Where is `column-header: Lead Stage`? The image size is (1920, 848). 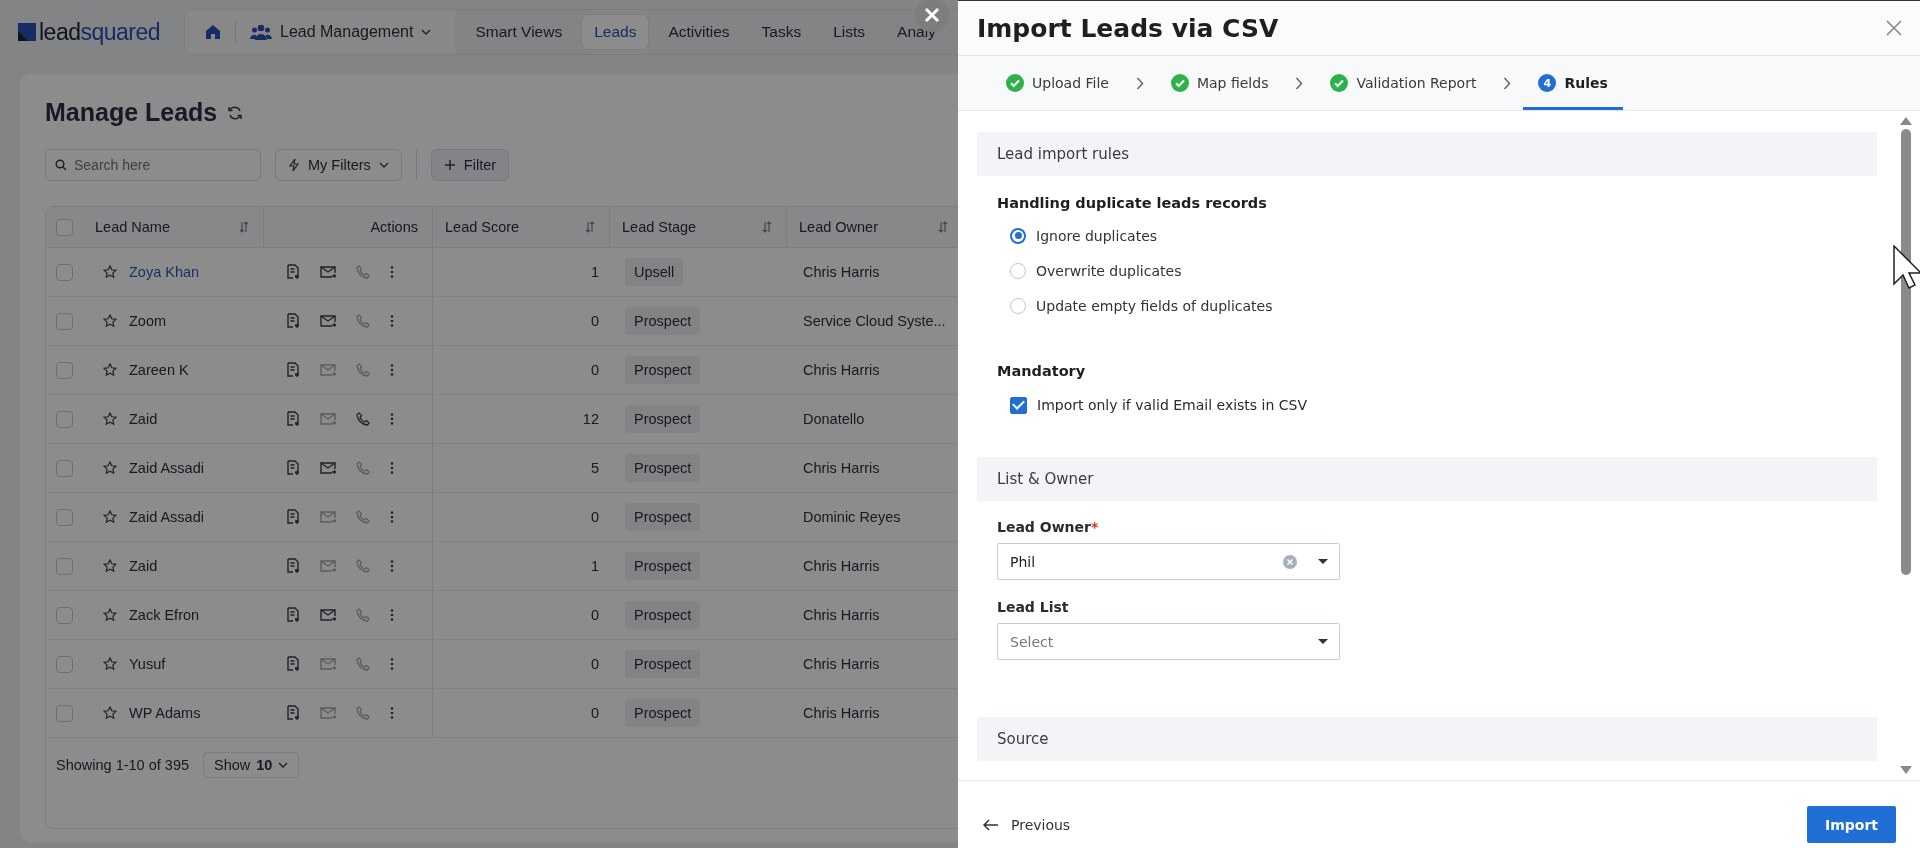 column-header: Lead Stage is located at coordinates (659, 227).